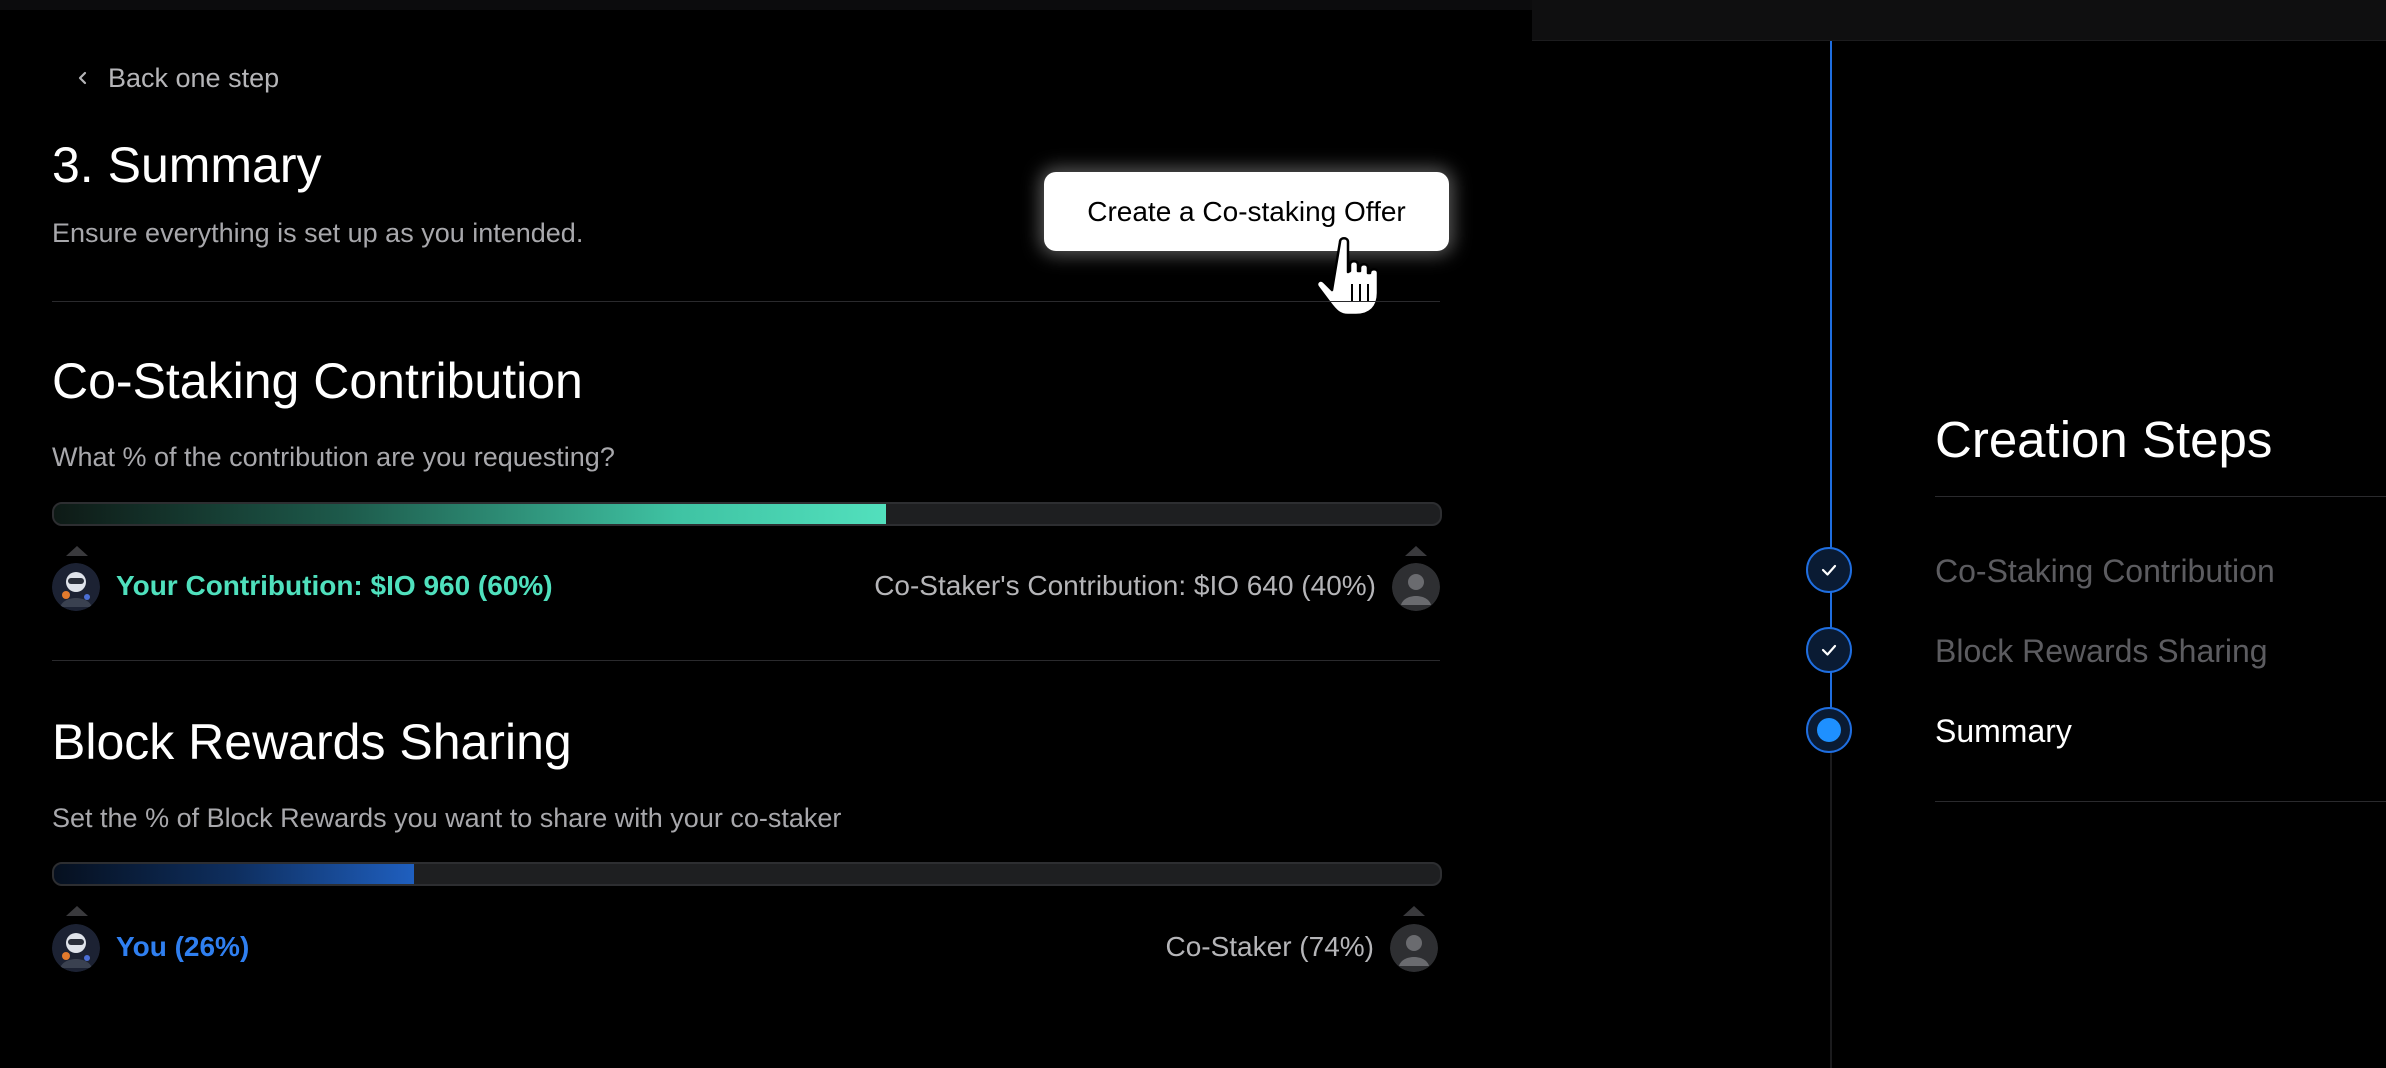  What do you see at coordinates (1829, 650) in the screenshot?
I see `step-2-check-icon` at bounding box center [1829, 650].